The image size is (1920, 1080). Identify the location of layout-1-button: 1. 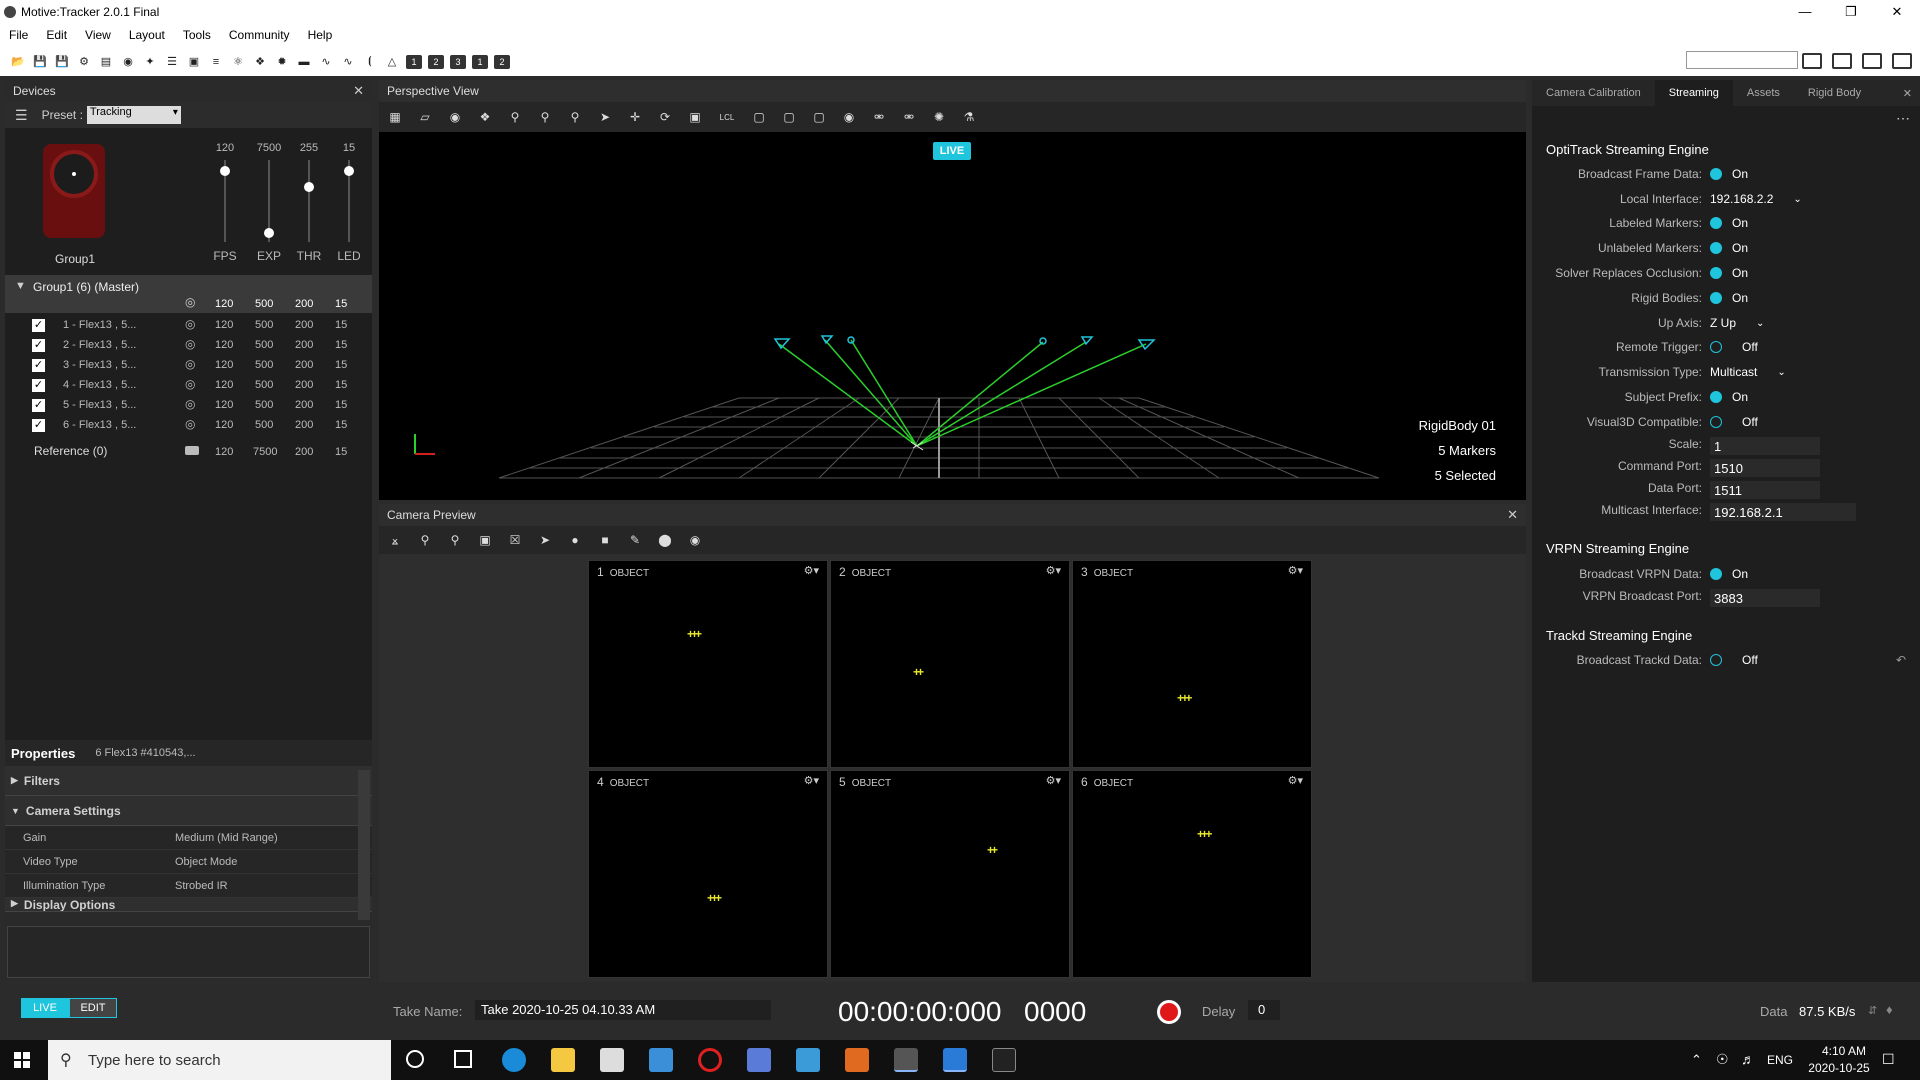
(414, 61).